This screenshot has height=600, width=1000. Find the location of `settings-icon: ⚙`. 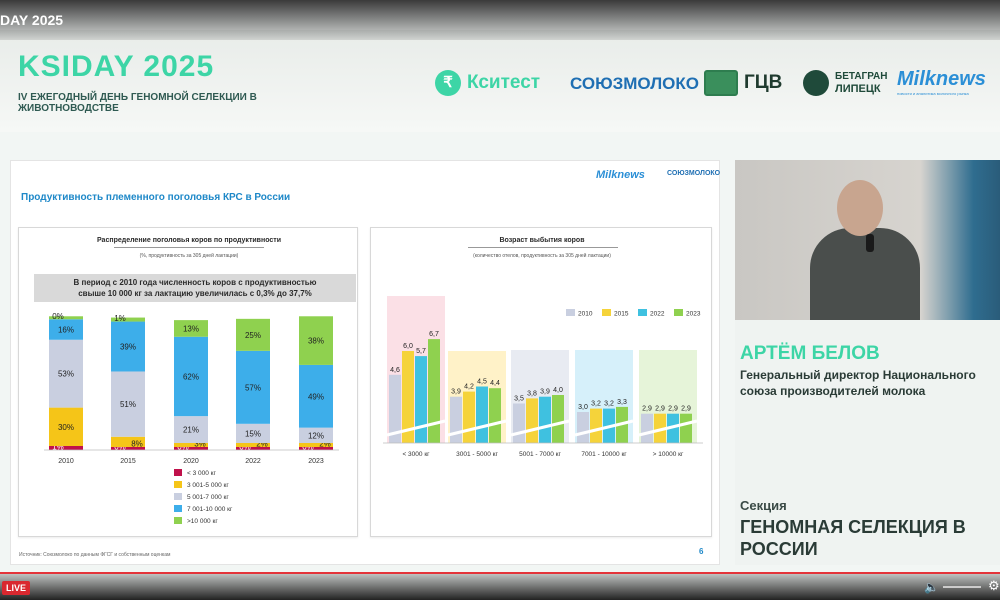

settings-icon: ⚙ is located at coordinates (994, 586).